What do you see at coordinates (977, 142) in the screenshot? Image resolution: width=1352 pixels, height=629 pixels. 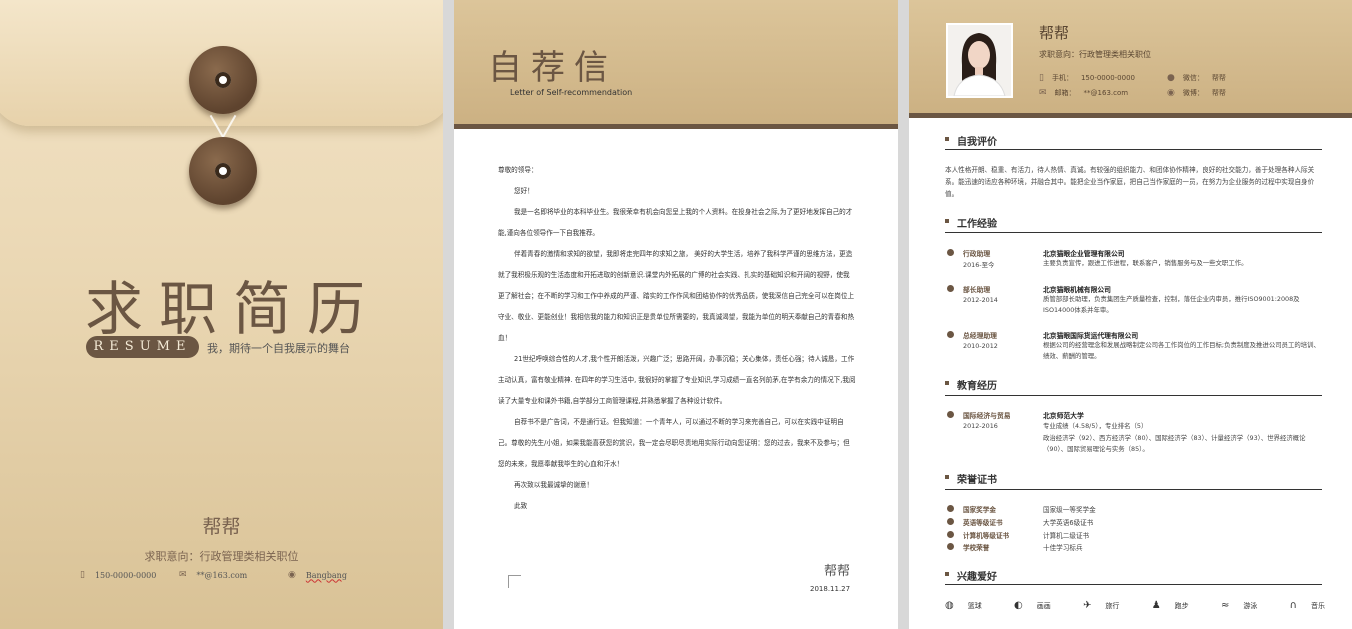 I see `section-title-self-eval: 自我评价` at bounding box center [977, 142].